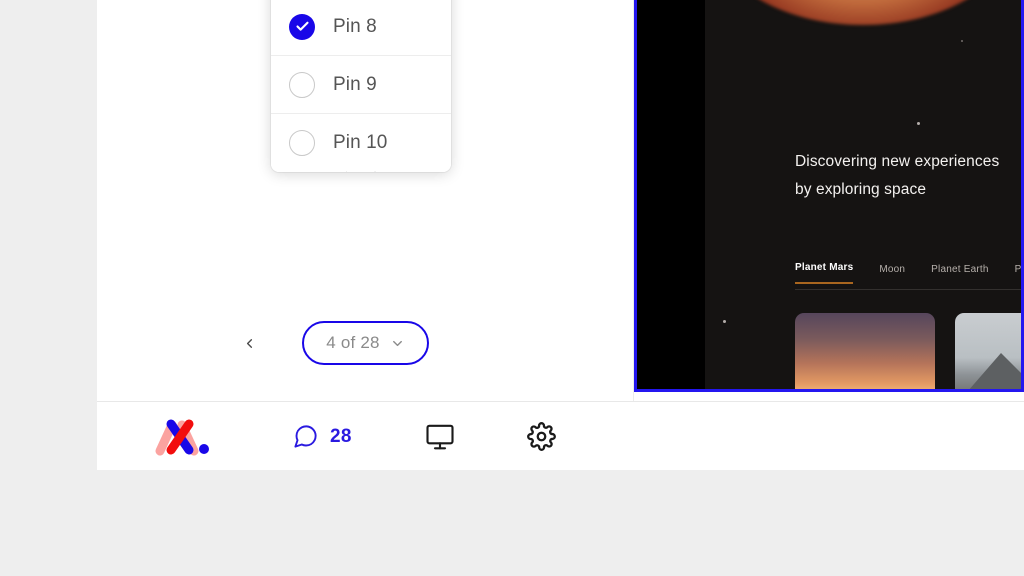  Describe the element at coordinates (988, 351) in the screenshot. I see `mountain-thumbnail` at that location.